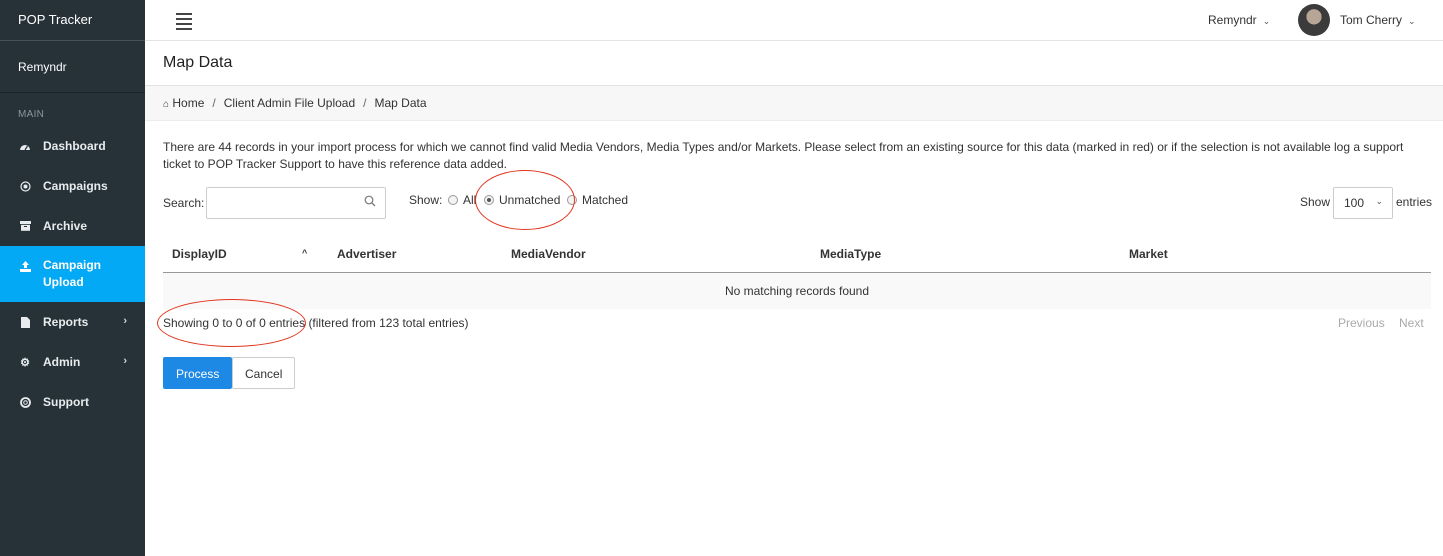 The image size is (1443, 556). What do you see at coordinates (25, 226) in the screenshot?
I see `archive-icon` at bounding box center [25, 226].